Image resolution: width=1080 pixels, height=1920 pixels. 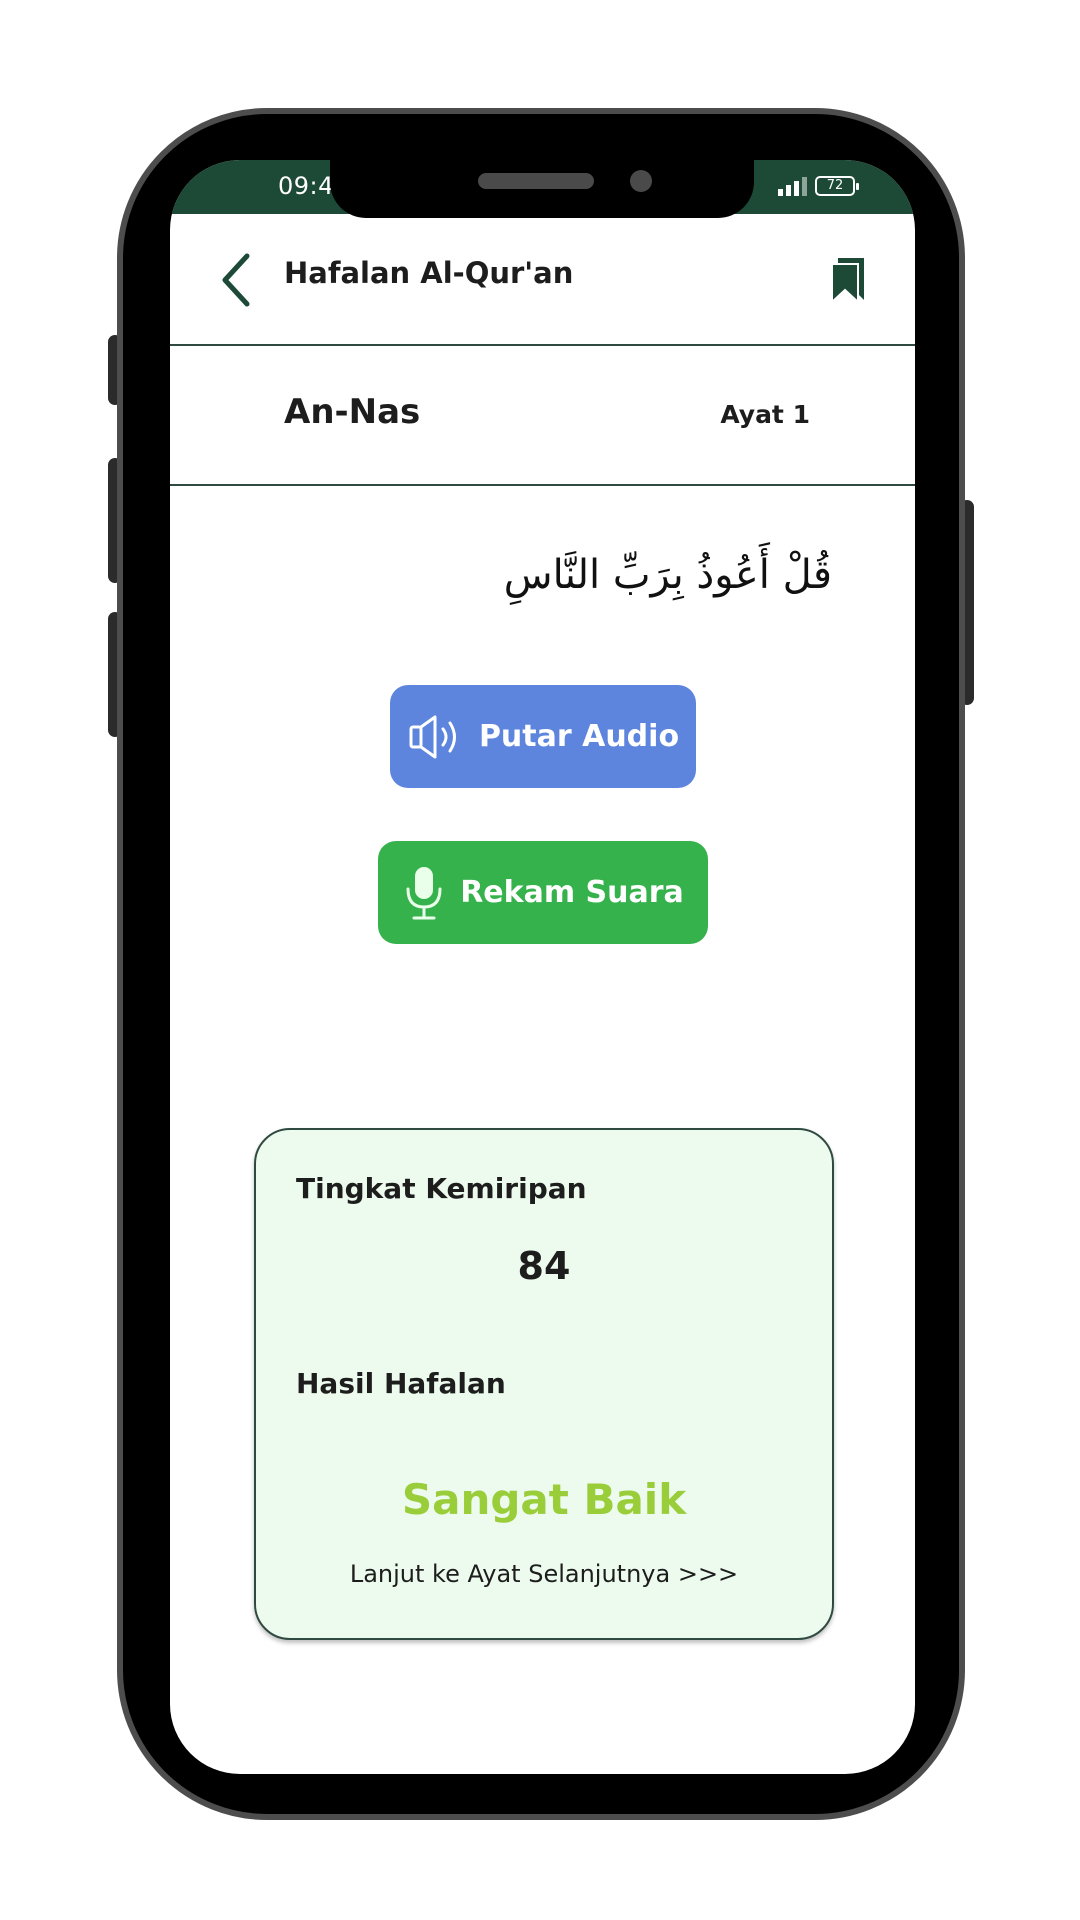 I want to click on record-voice-label: Rekam Suara, so click(x=572, y=892).